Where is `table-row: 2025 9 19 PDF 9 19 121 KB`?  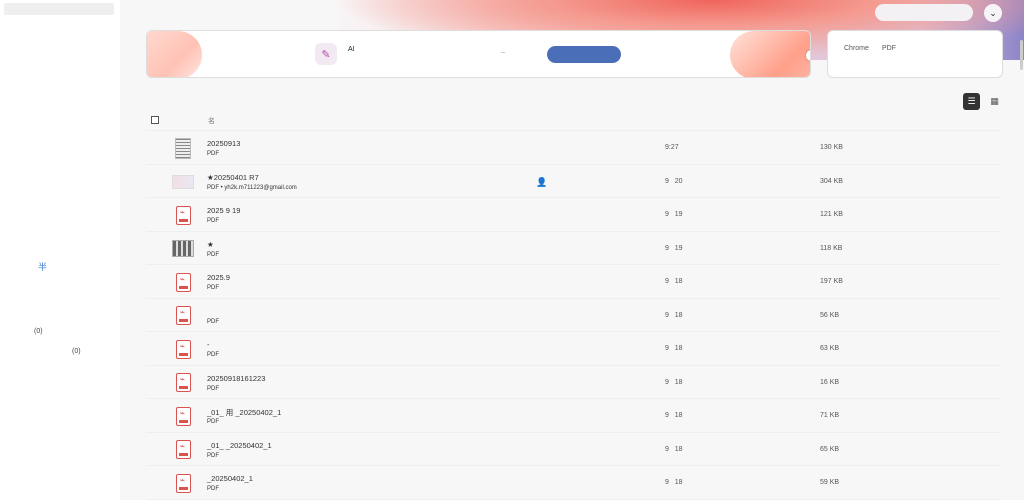
table-row: 2025 9 19 PDF 9 19 121 KB is located at coordinates (573, 215).